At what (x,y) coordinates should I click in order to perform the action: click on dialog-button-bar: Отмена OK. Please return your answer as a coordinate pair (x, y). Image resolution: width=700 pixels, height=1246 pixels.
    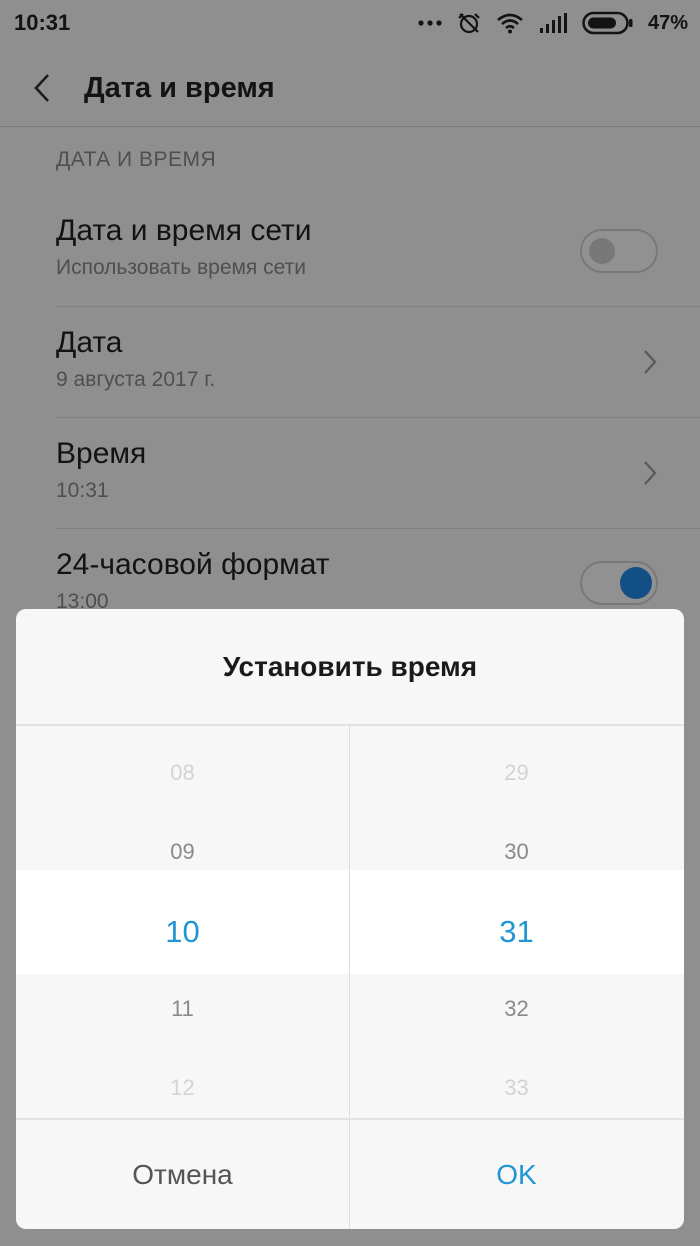
    Looking at the image, I should click on (350, 1173).